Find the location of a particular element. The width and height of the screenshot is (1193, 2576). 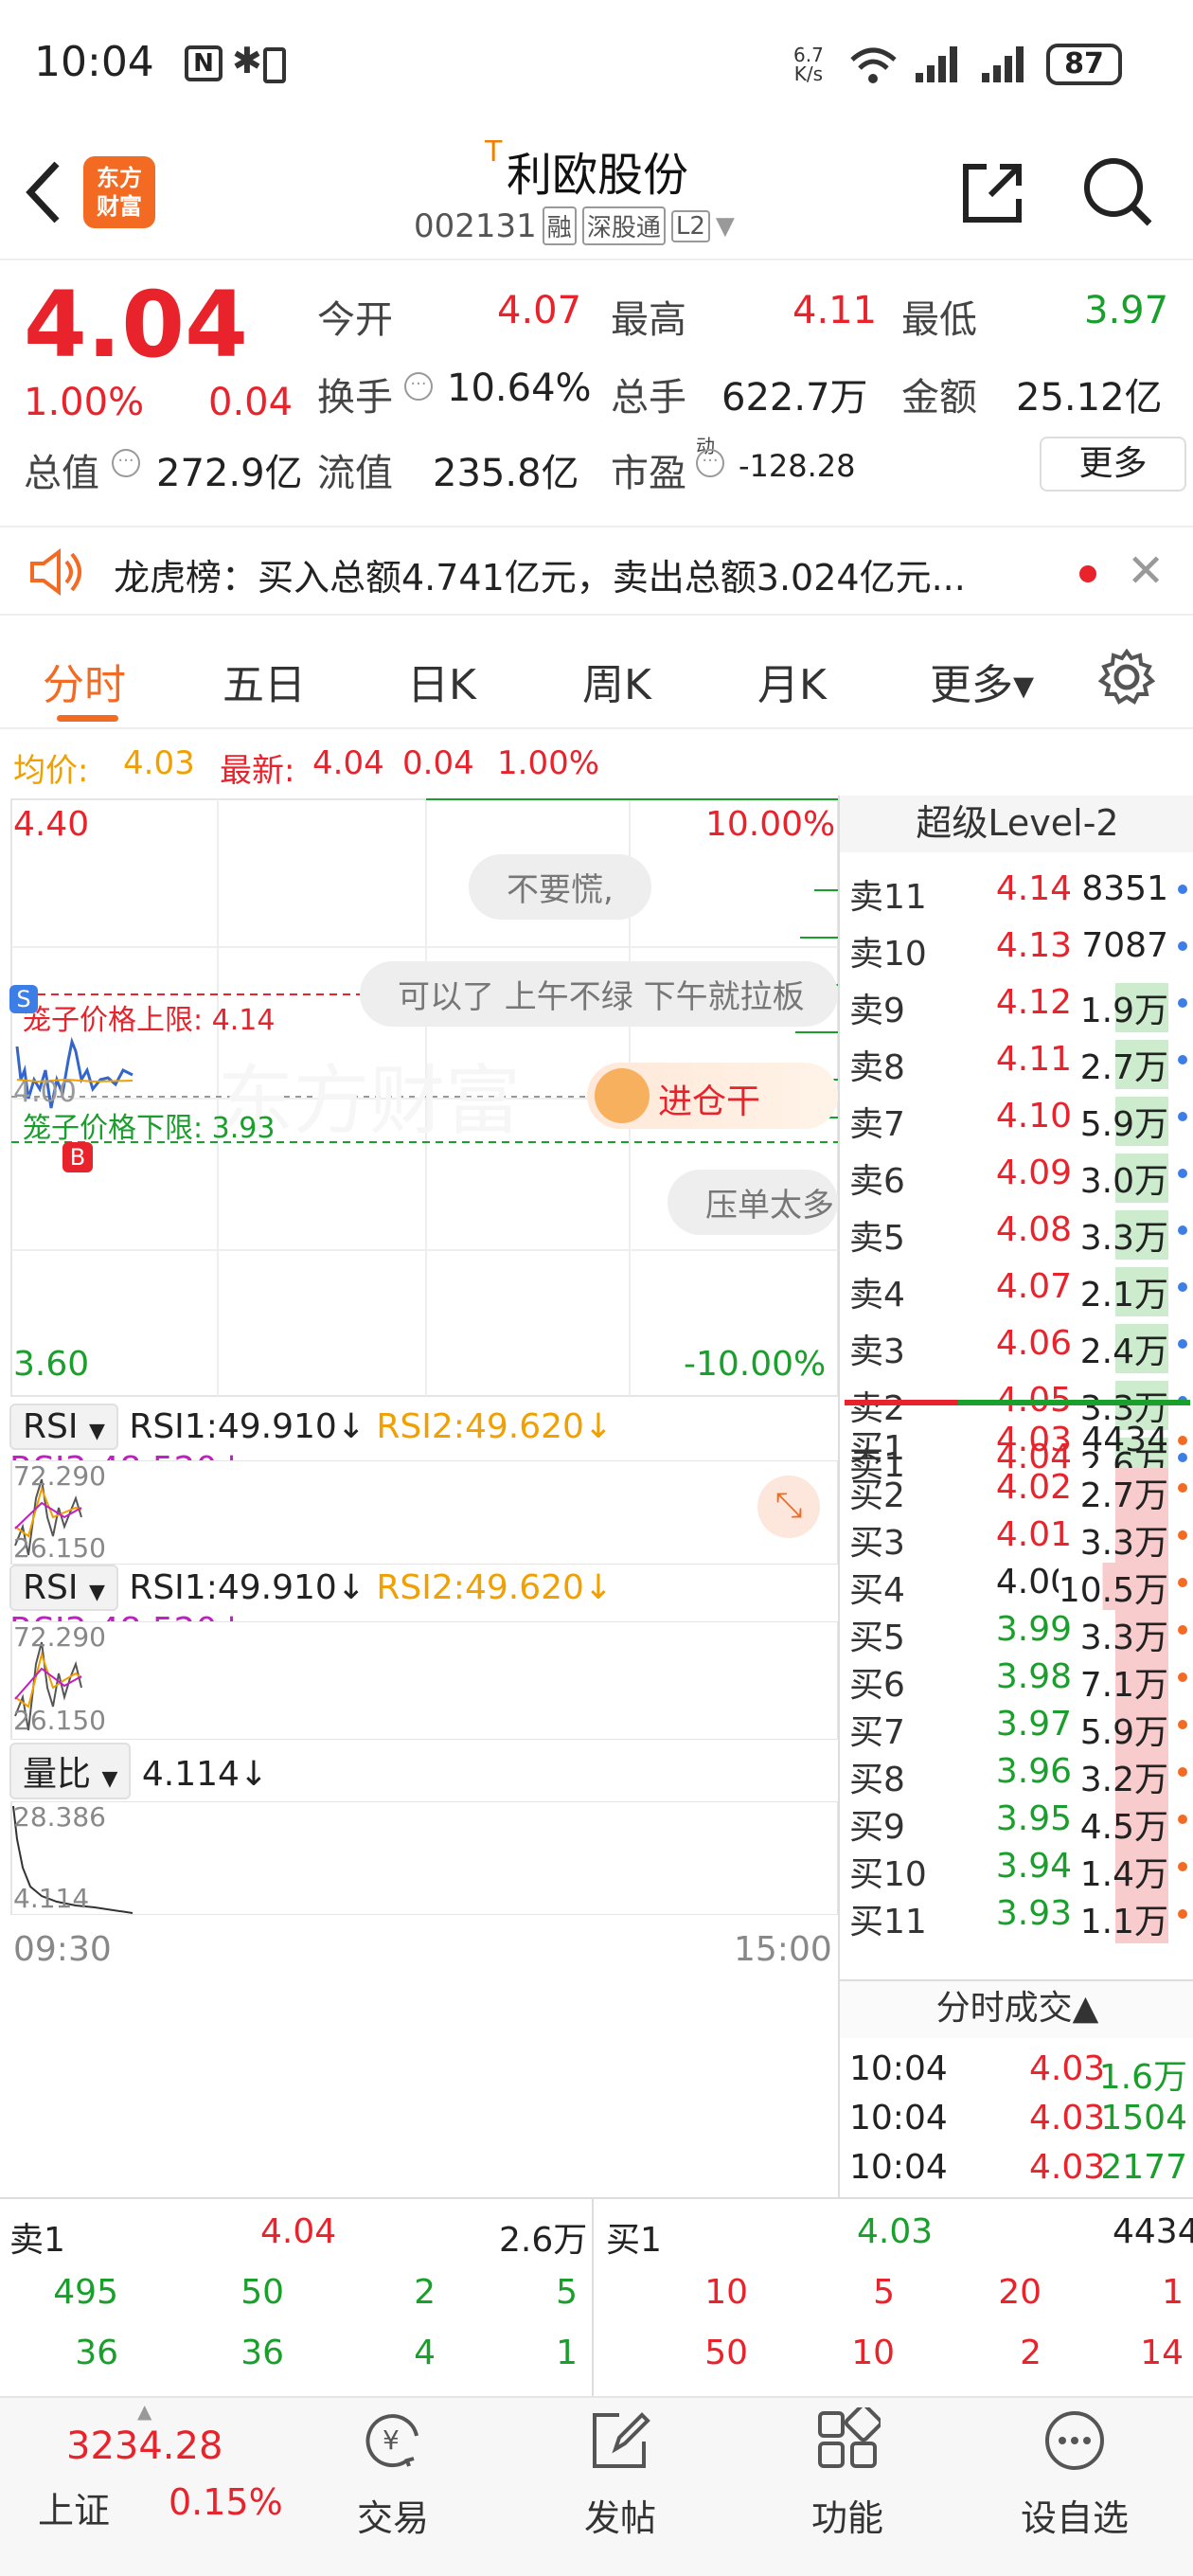

sell-order-row: 卖7 4.10 5.9万 is located at coordinates (1016, 1118).